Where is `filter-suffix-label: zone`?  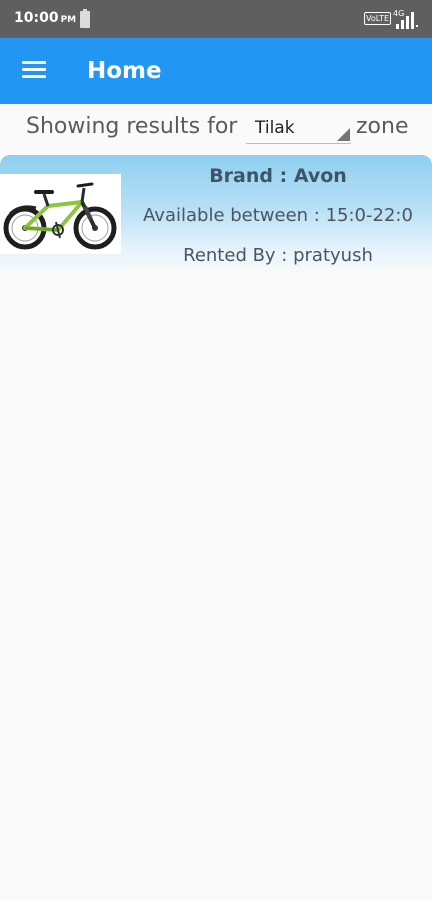
filter-suffix-label: zone is located at coordinates (382, 126).